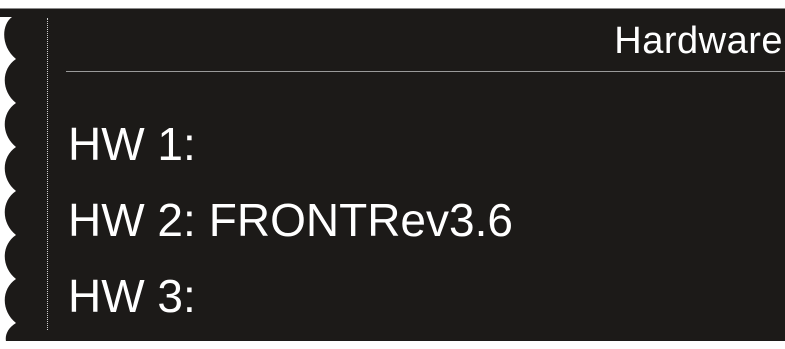  I want to click on panel-title: Hardware, so click(698, 41).